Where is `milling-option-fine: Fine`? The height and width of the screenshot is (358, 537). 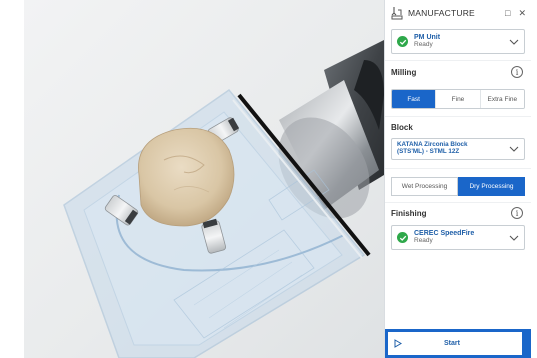
milling-option-fine: Fine is located at coordinates (457, 99).